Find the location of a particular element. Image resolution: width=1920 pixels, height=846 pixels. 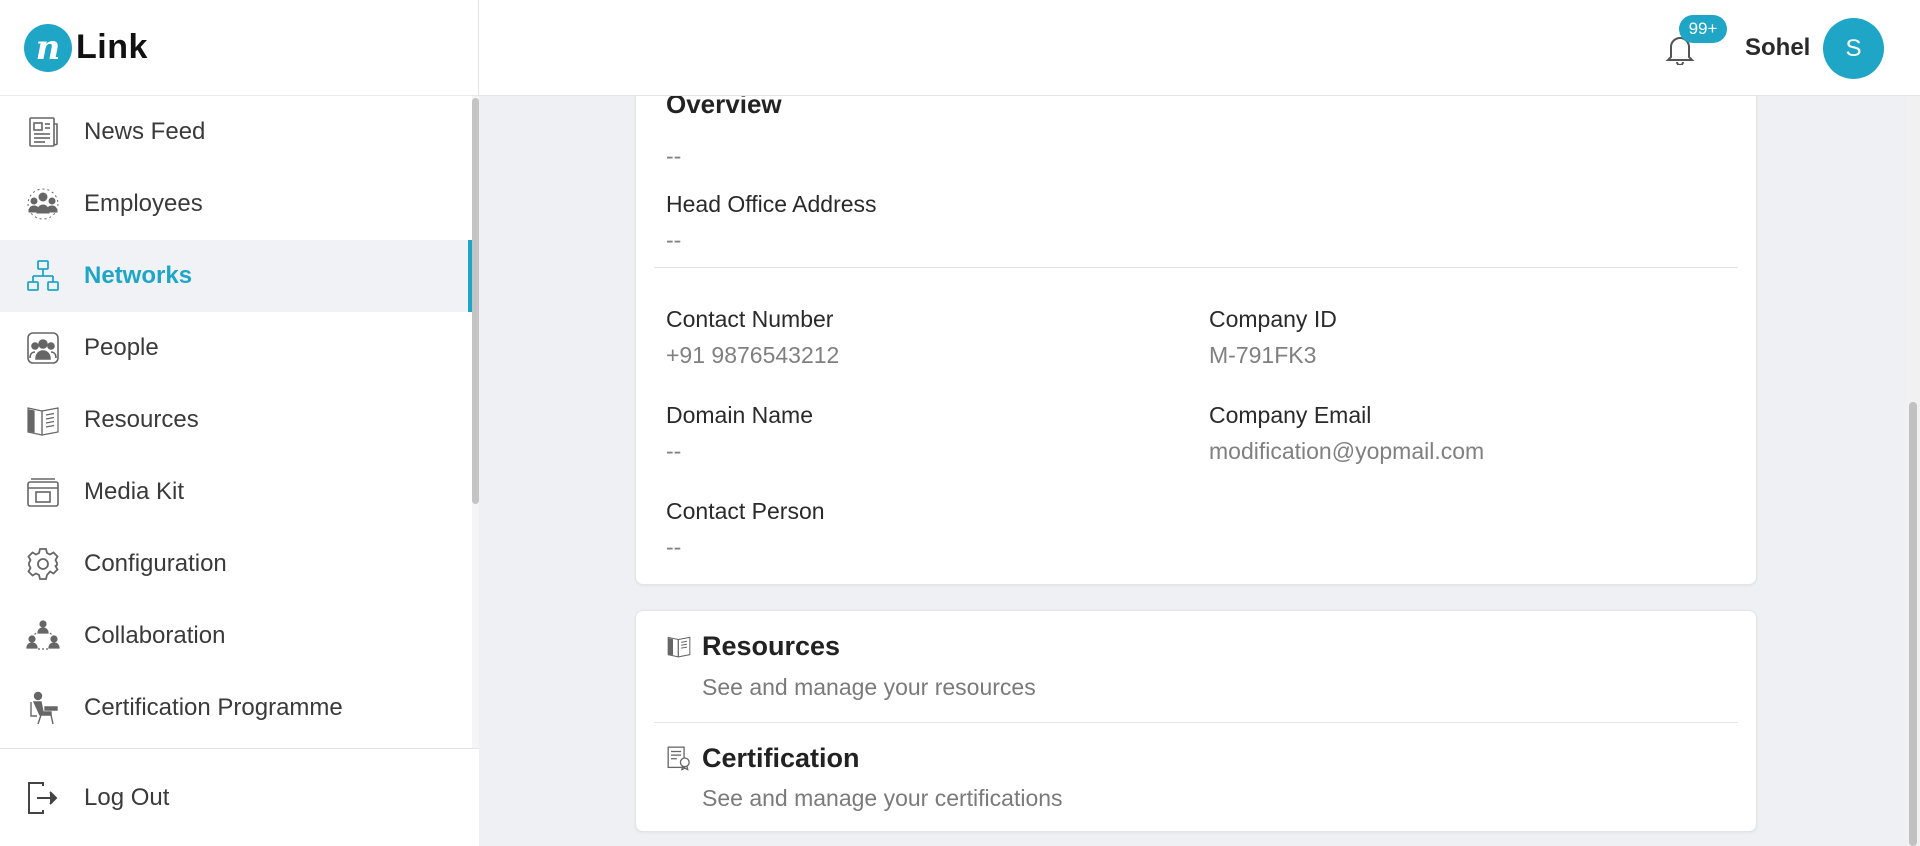

sidebar-item-label: Employees is located at coordinates (143, 203).